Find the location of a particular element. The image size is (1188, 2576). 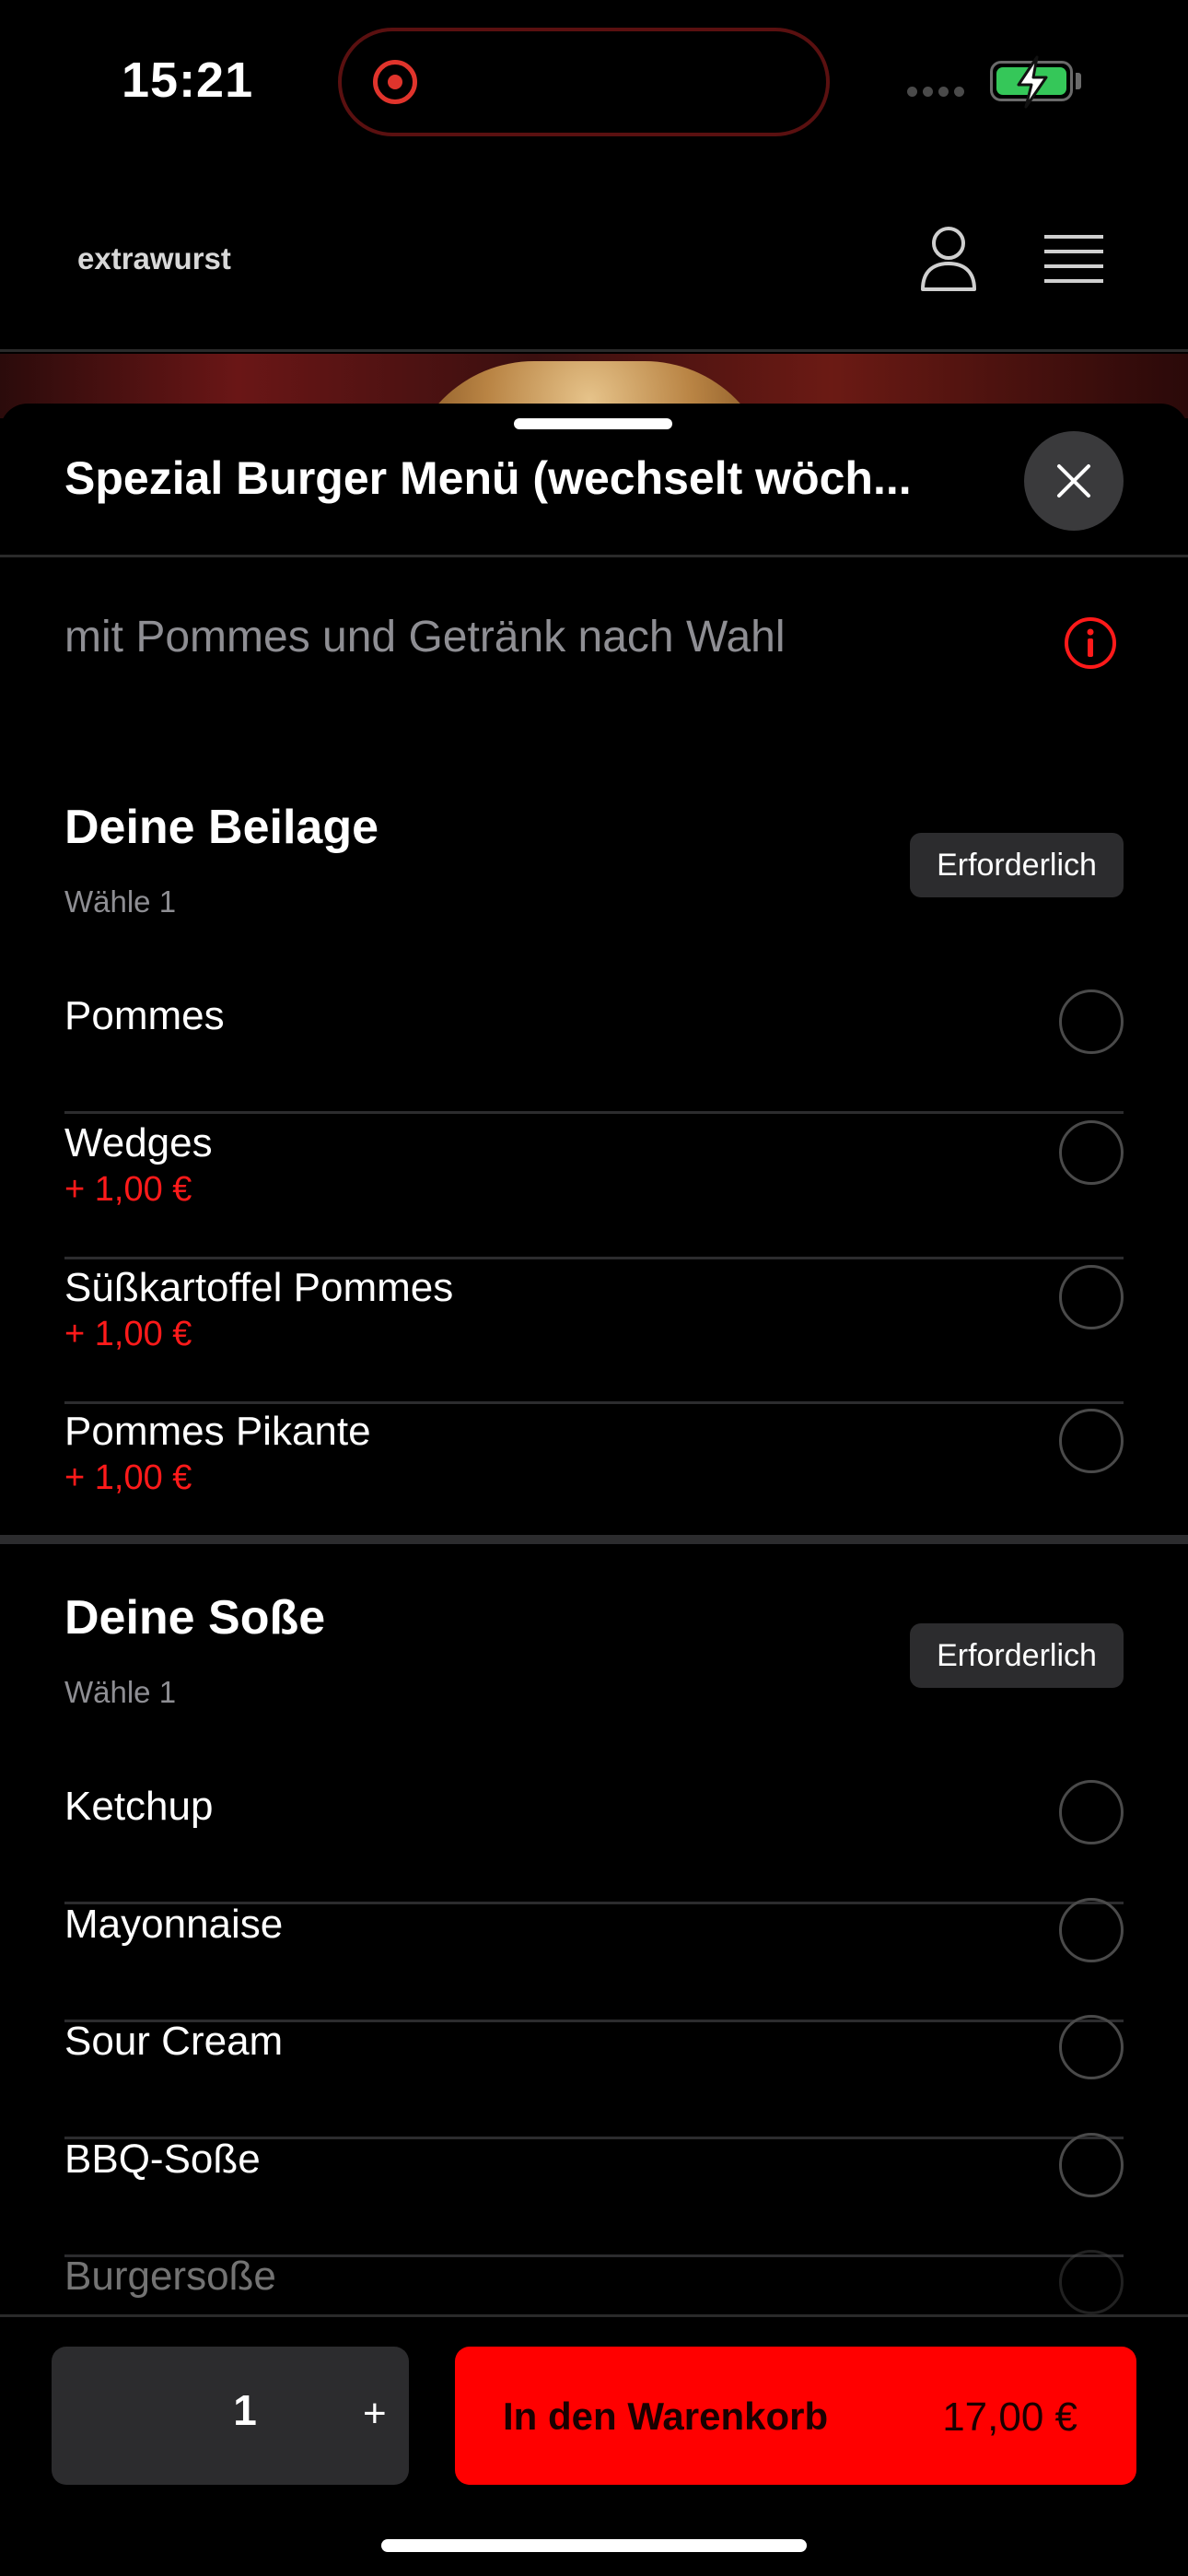

option-label: Pommes Pikante is located at coordinates (218, 1431).